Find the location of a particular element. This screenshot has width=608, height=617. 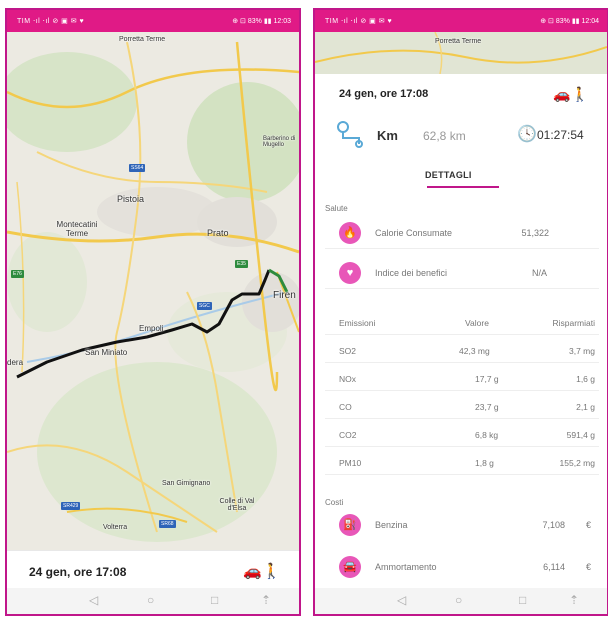

fuel-icon: ⛽ is located at coordinates (350, 525).